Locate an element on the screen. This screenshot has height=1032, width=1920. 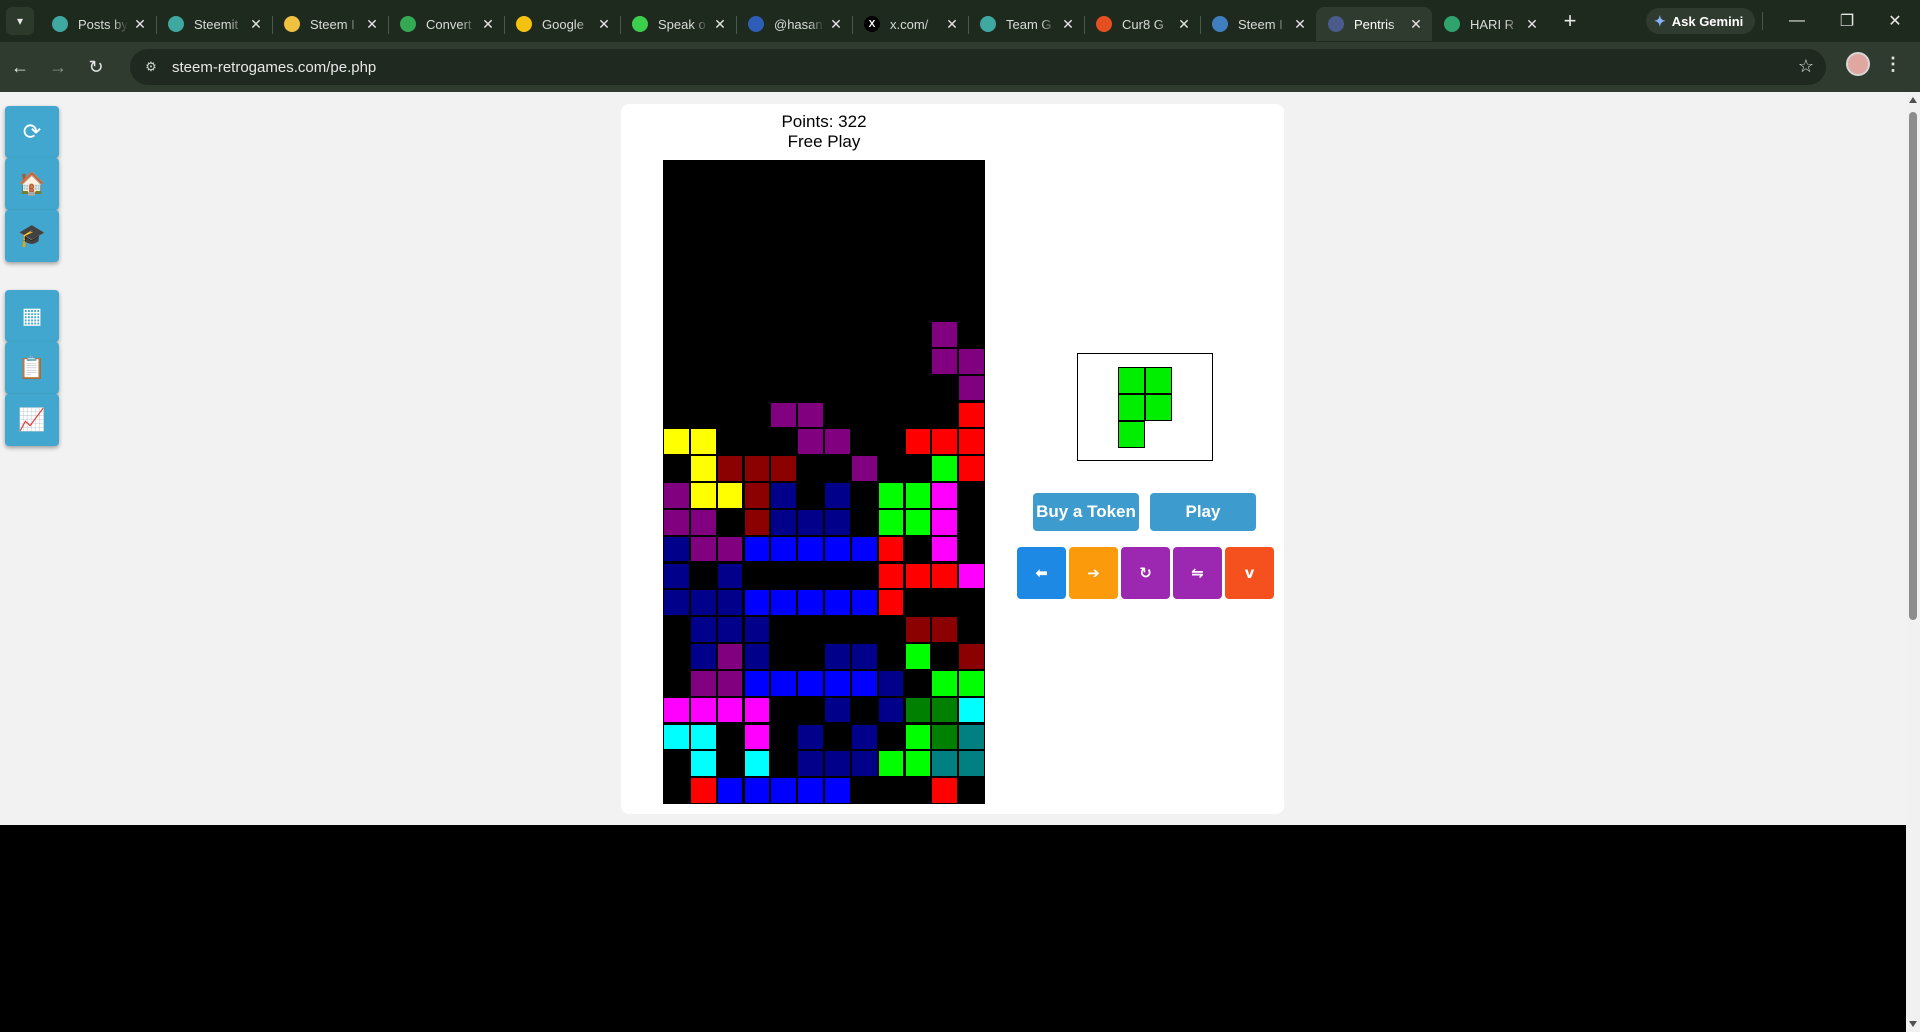
drop-icon: v is located at coordinates (1249, 573).